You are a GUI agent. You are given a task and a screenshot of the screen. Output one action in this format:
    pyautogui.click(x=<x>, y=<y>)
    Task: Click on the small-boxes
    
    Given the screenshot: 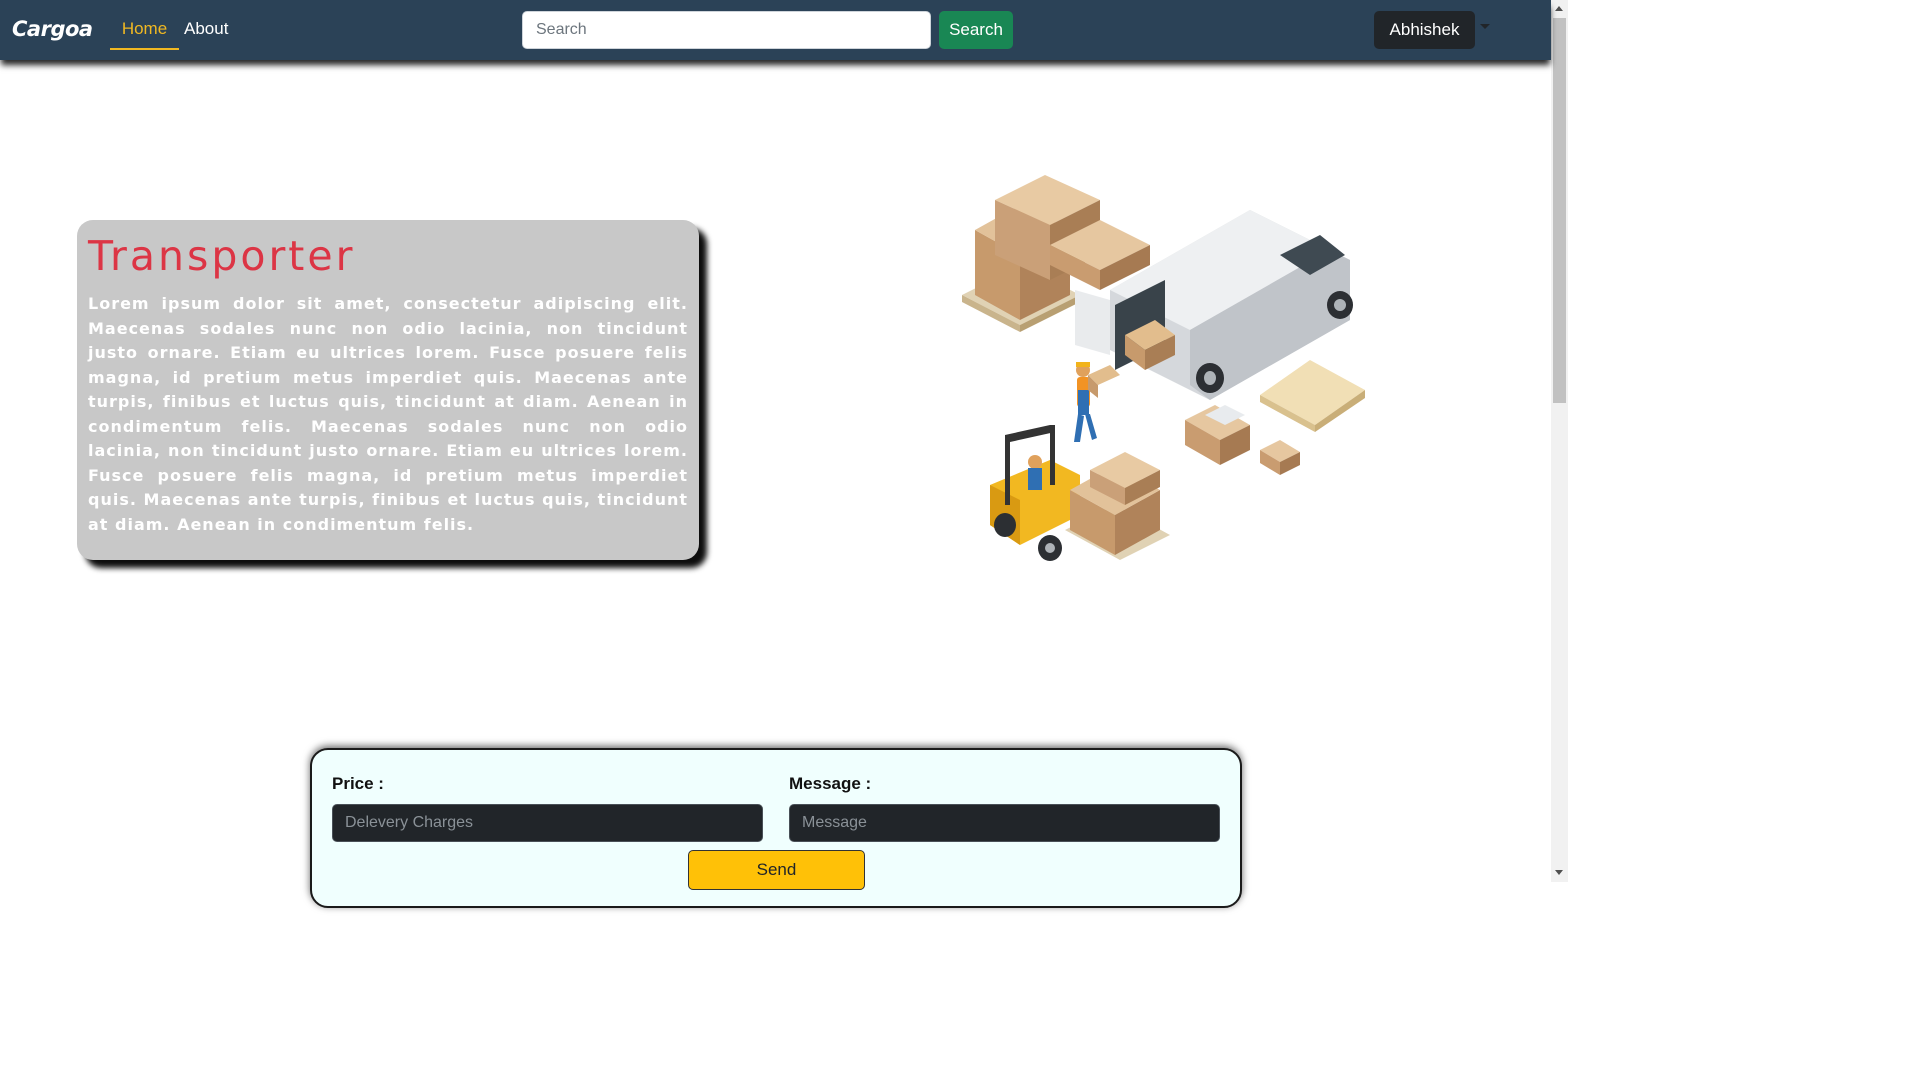 What is the action you would take?
    pyautogui.click(x=1242, y=440)
    